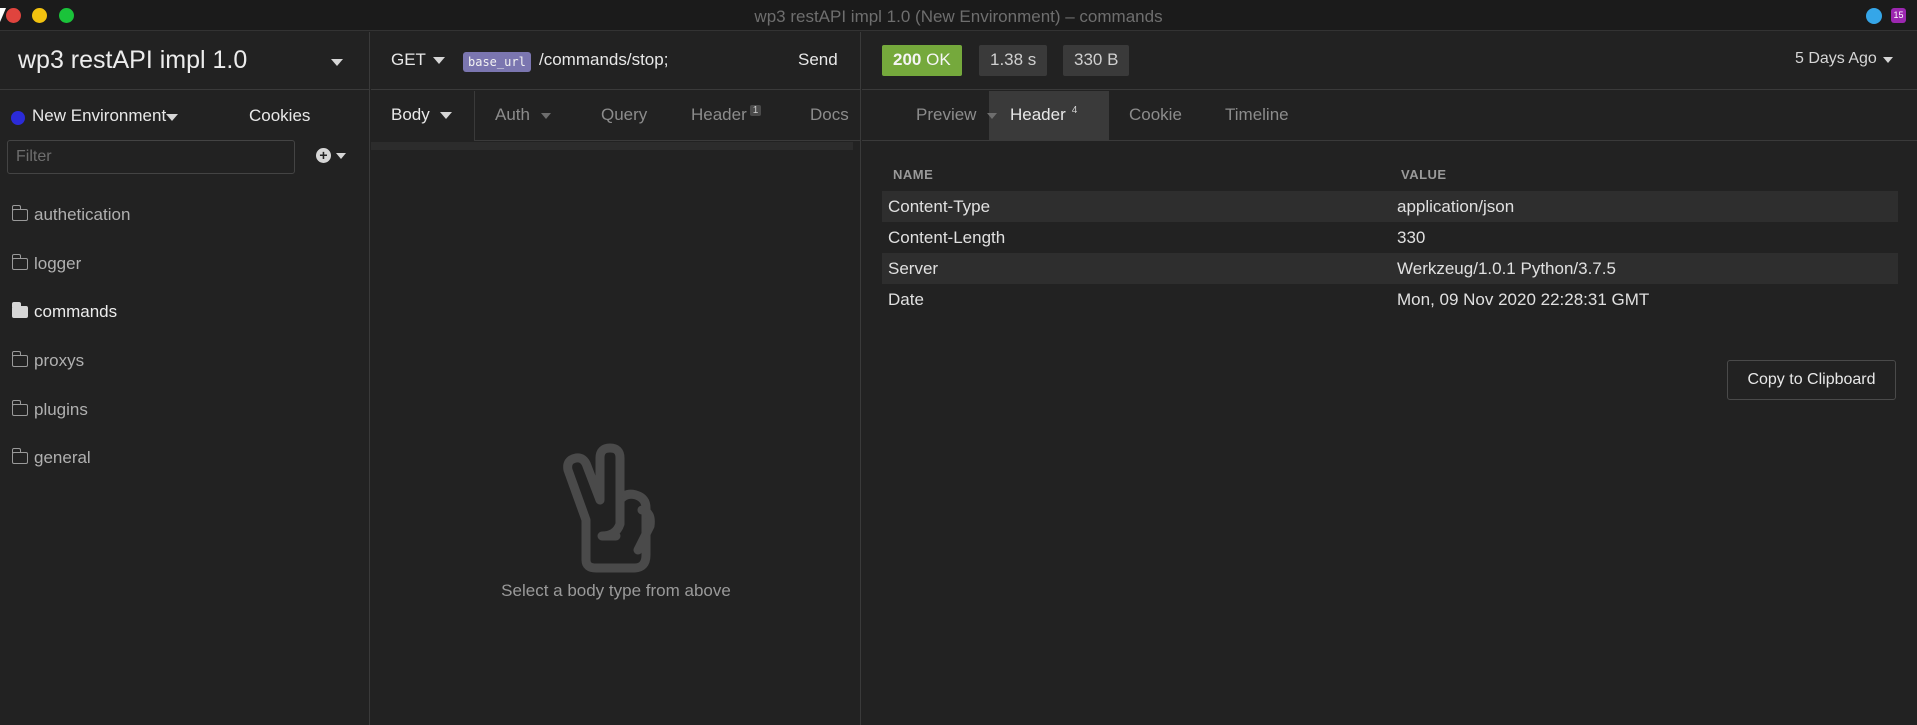  Describe the element at coordinates (323, 155) in the screenshot. I see `plus-circle-icon: +` at that location.